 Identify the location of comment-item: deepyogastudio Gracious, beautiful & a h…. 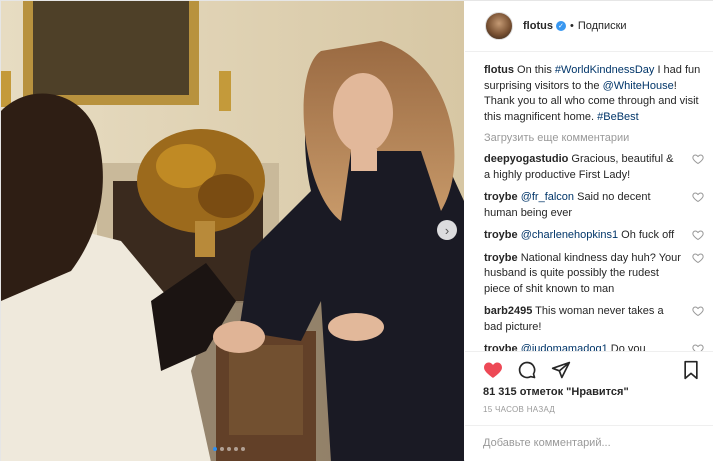
(594, 167).